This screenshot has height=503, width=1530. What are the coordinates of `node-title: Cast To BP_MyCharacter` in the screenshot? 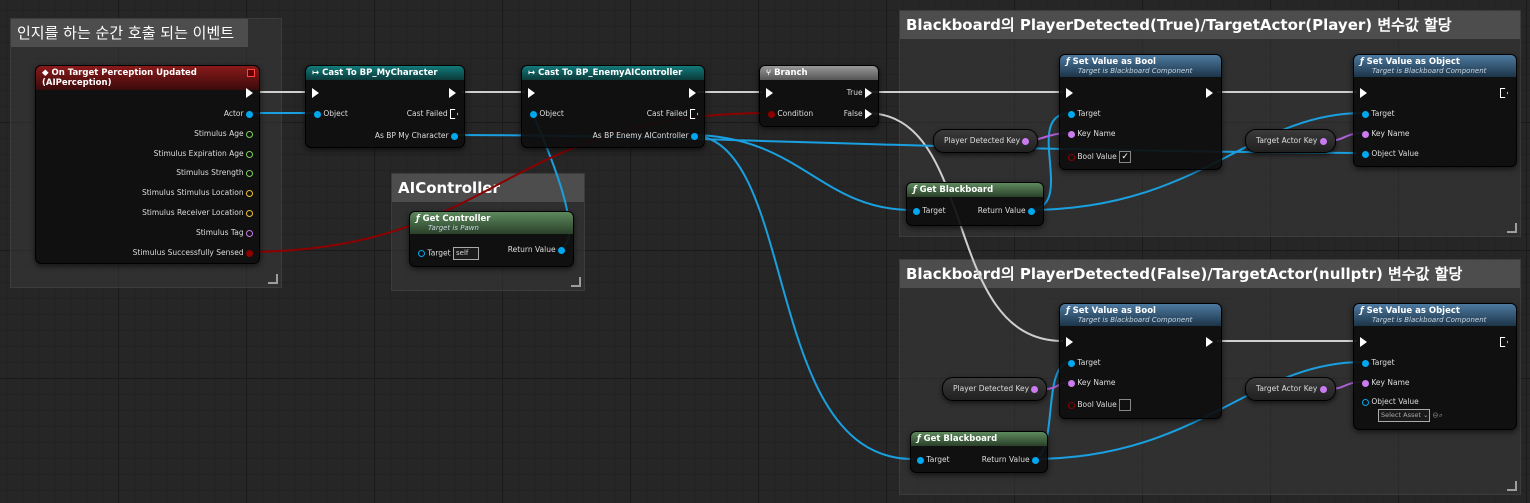 It's located at (380, 73).